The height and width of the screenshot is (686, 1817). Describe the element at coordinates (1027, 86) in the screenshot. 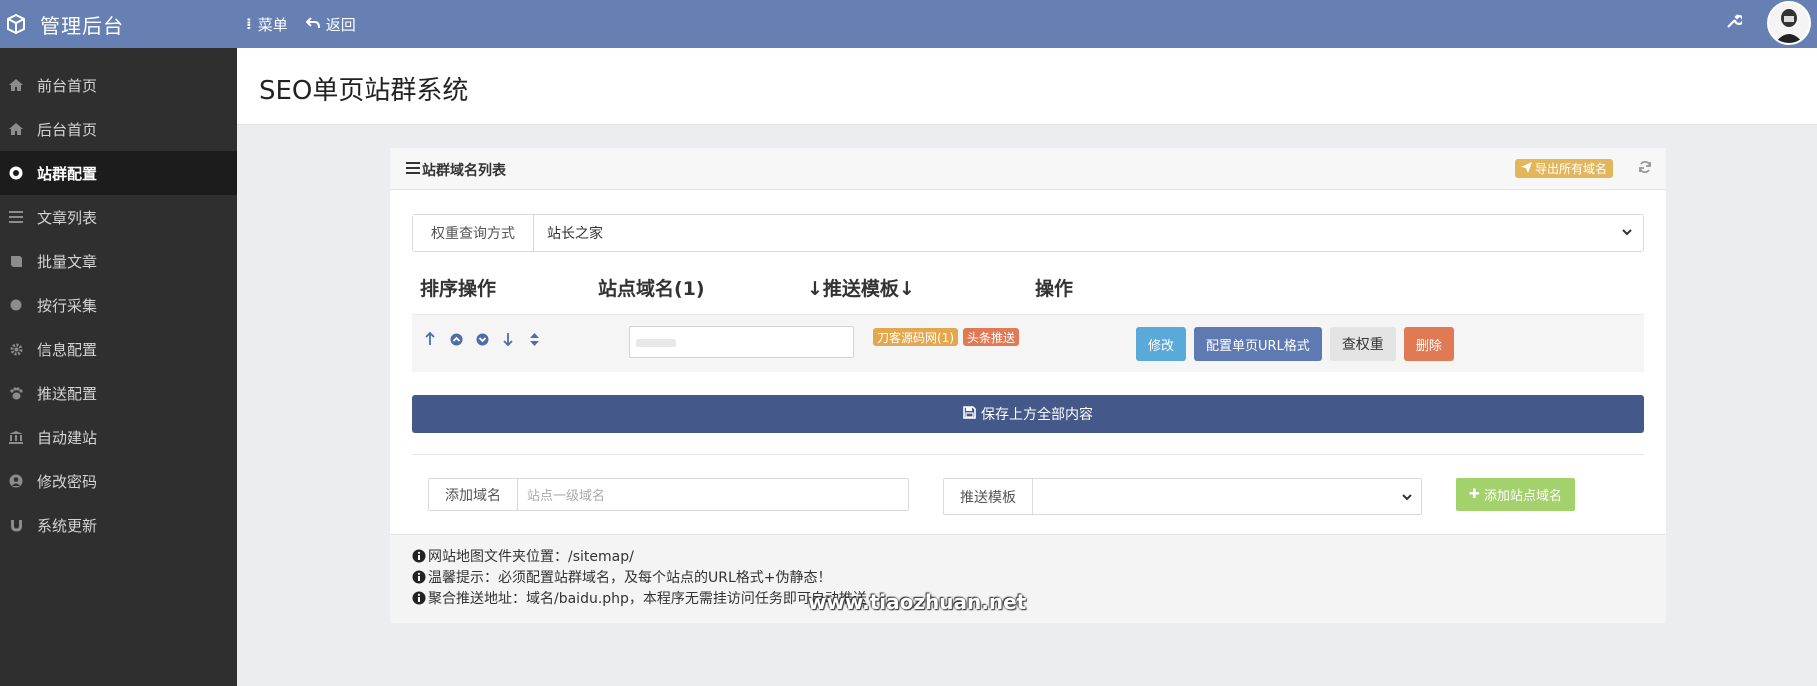

I see `page-header: SEO单页站群系统` at that location.